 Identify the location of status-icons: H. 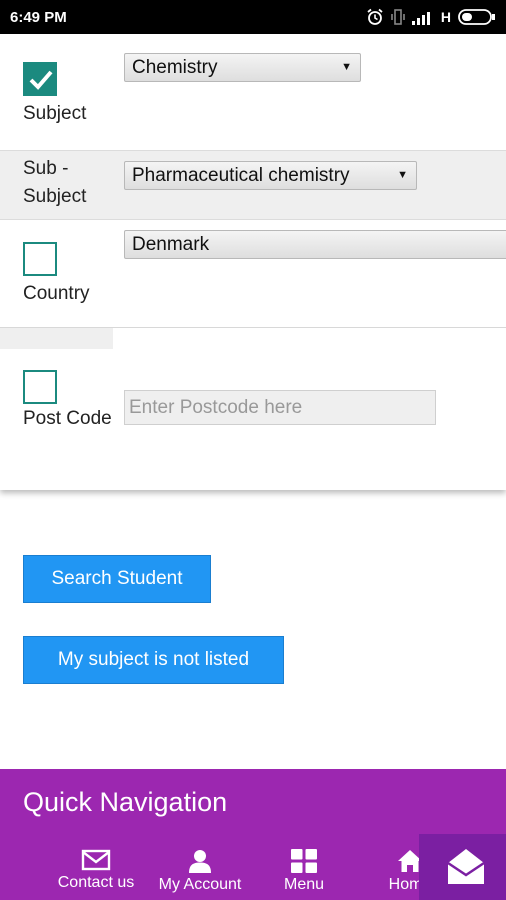
(431, 17).